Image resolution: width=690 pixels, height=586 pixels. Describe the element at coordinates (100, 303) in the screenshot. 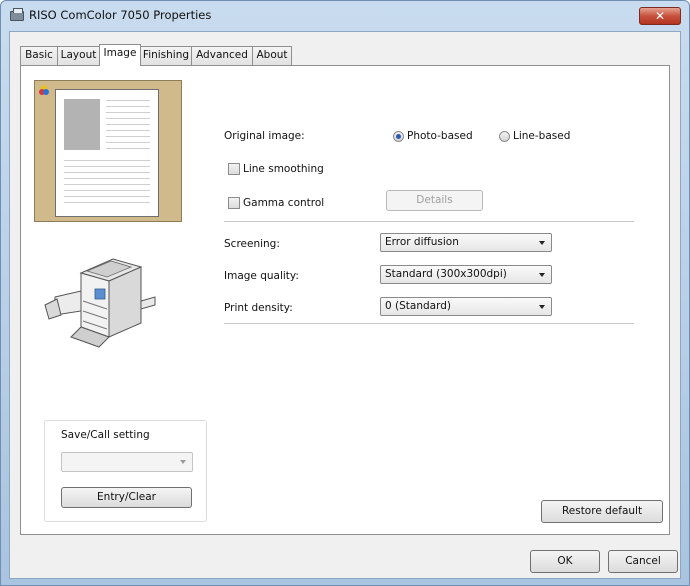

I see `printer-illustration` at that location.